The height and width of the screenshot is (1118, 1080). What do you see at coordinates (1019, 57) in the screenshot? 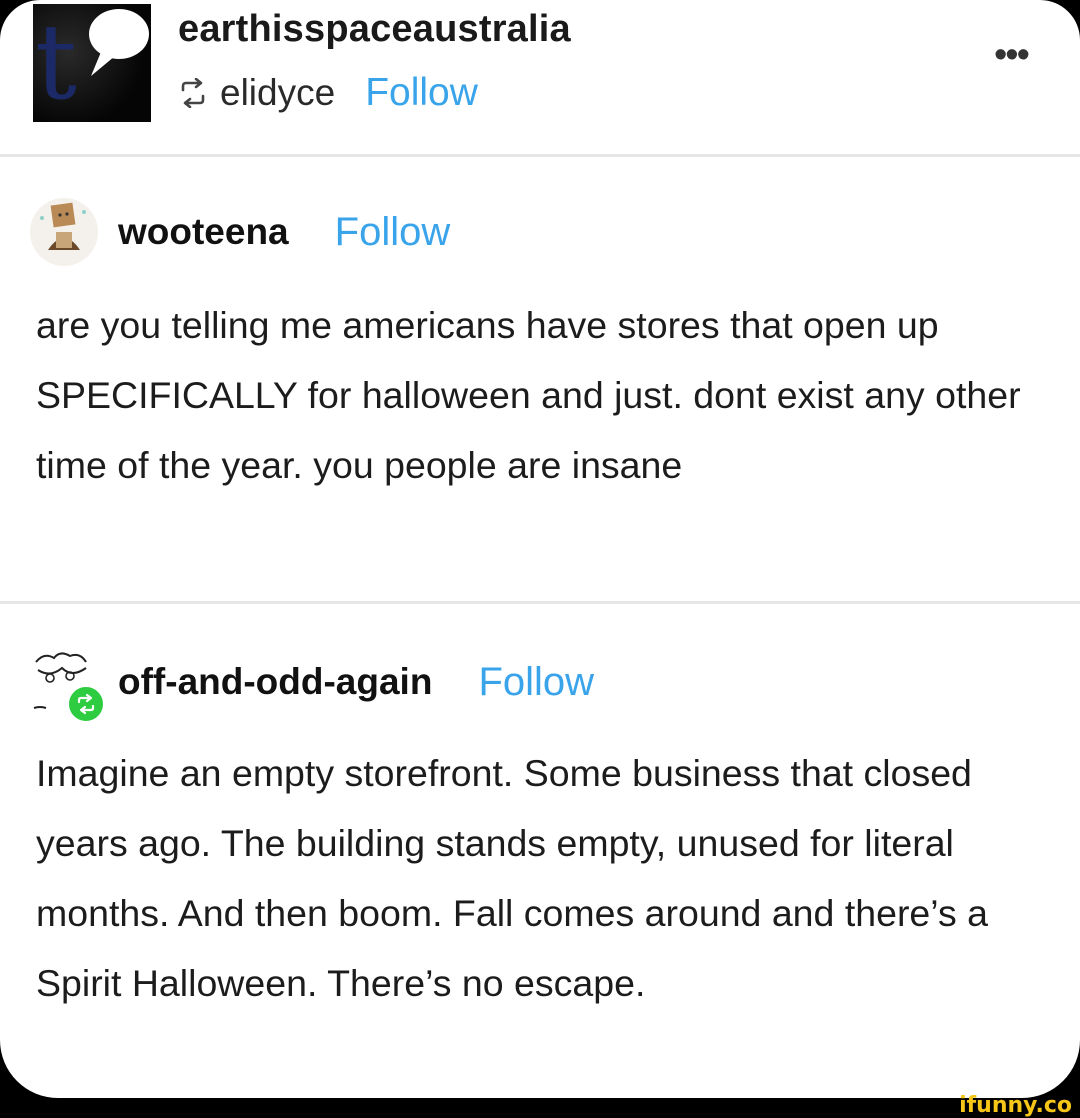
I see `more-dots-icon: •••` at bounding box center [1019, 57].